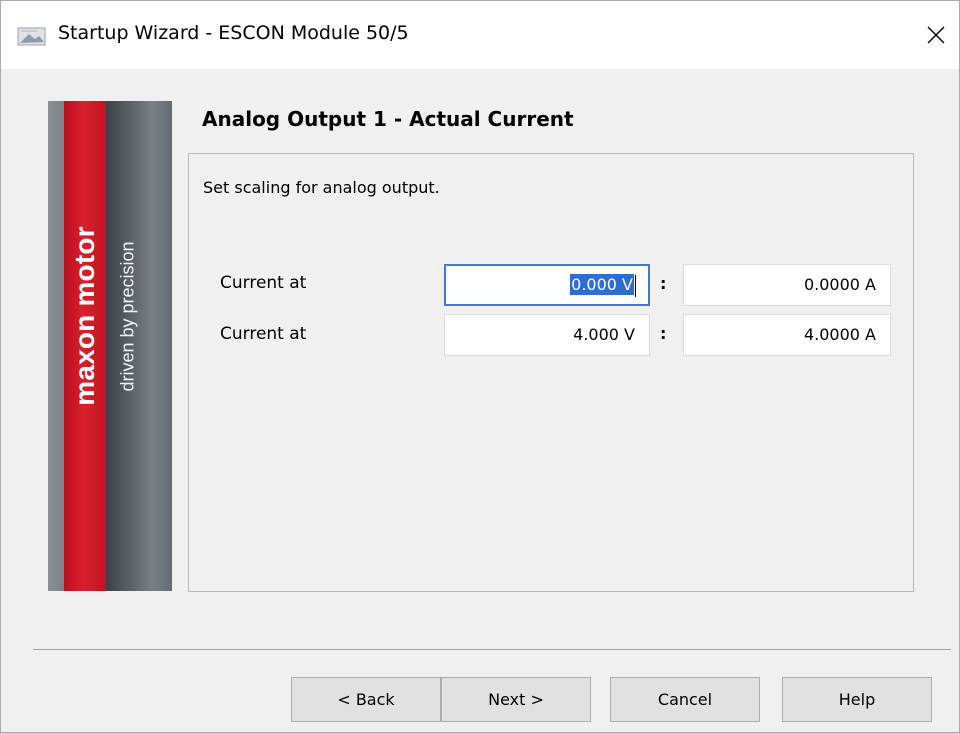  What do you see at coordinates (31, 36) in the screenshot?
I see `app-icon` at bounding box center [31, 36].